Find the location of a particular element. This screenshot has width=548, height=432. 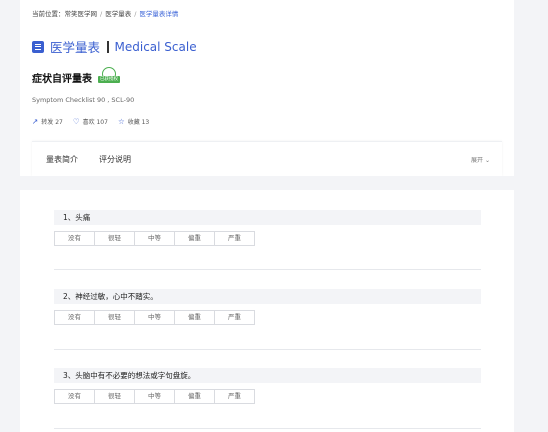

question-title: 2、神经过敏，心中不踏实。 is located at coordinates (267, 296).